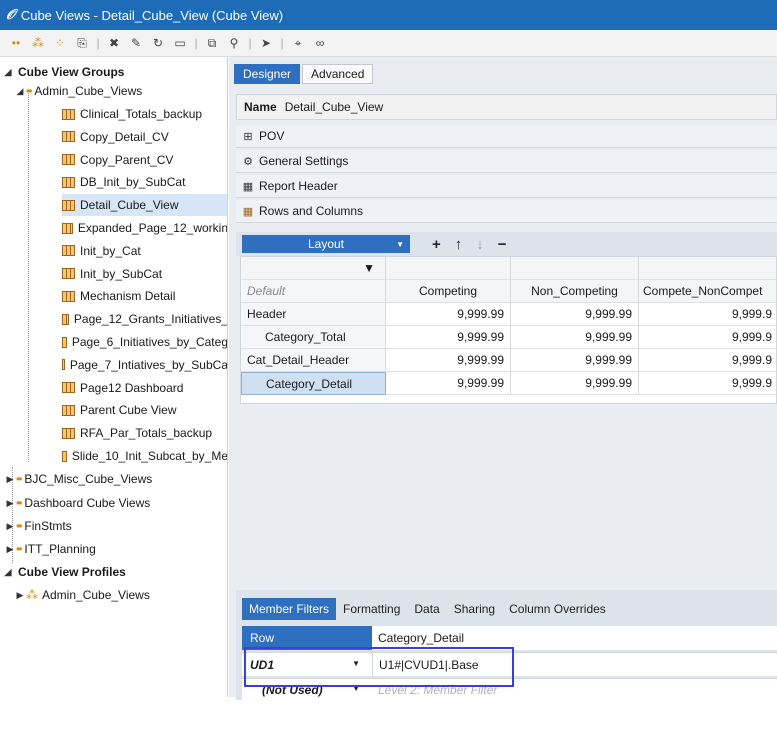 The width and height of the screenshot is (777, 730). I want to click on tab-column-overrides: Column Overrides, so click(557, 609).